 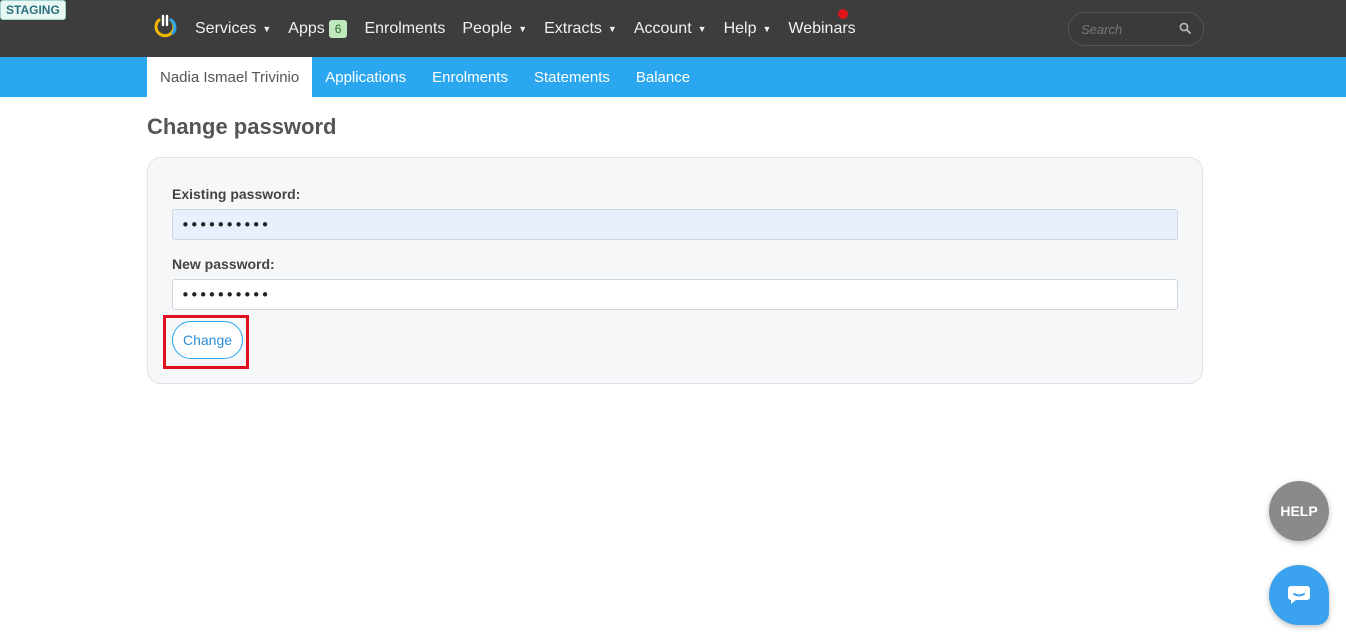 I want to click on page-title: Change password, so click(x=242, y=126).